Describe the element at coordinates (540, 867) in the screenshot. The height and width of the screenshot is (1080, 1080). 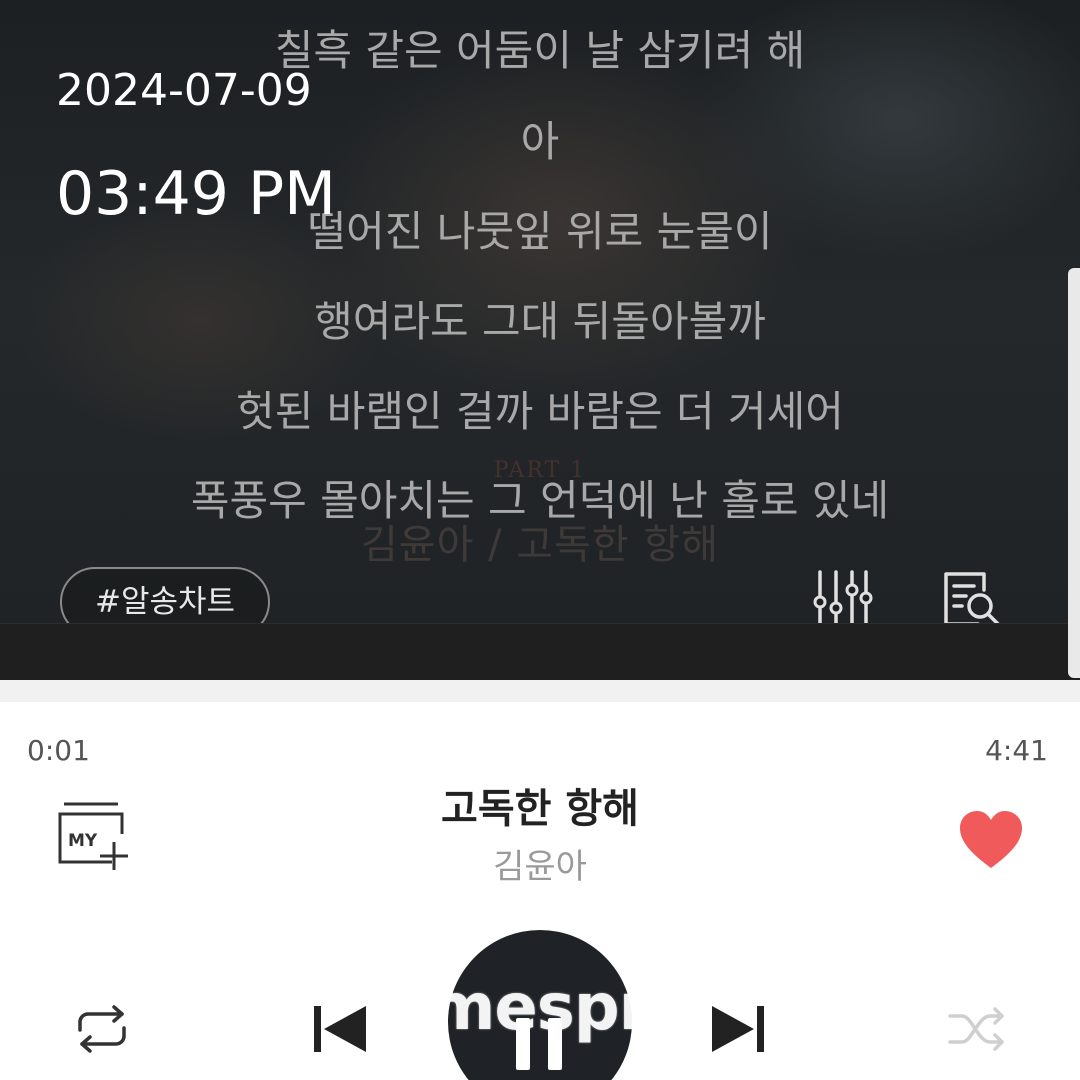
I see `song-artist: 김윤아` at that location.